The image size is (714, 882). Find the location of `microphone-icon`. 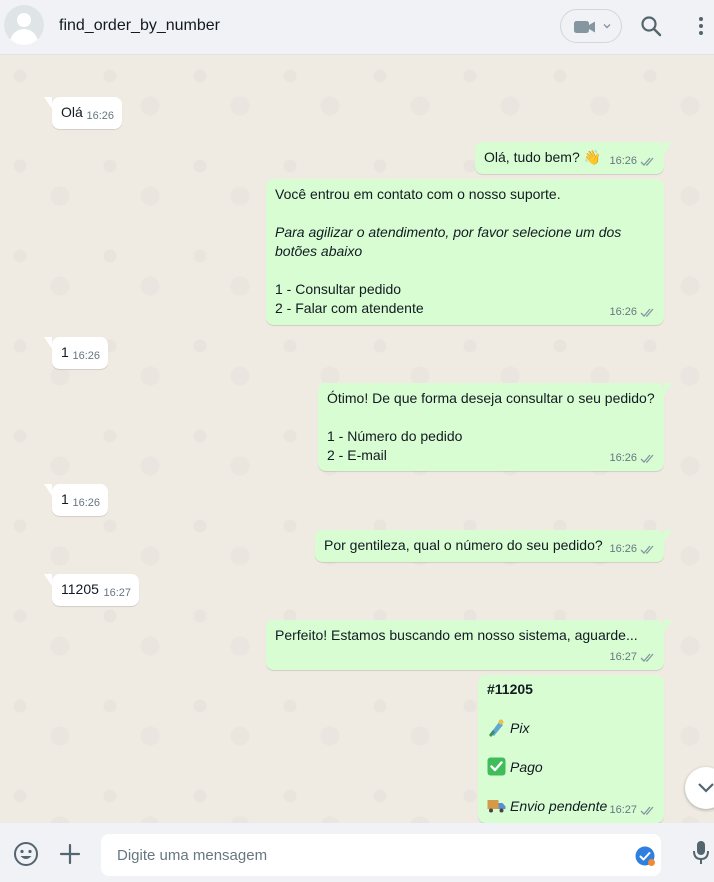

microphone-icon is located at coordinates (701, 853).